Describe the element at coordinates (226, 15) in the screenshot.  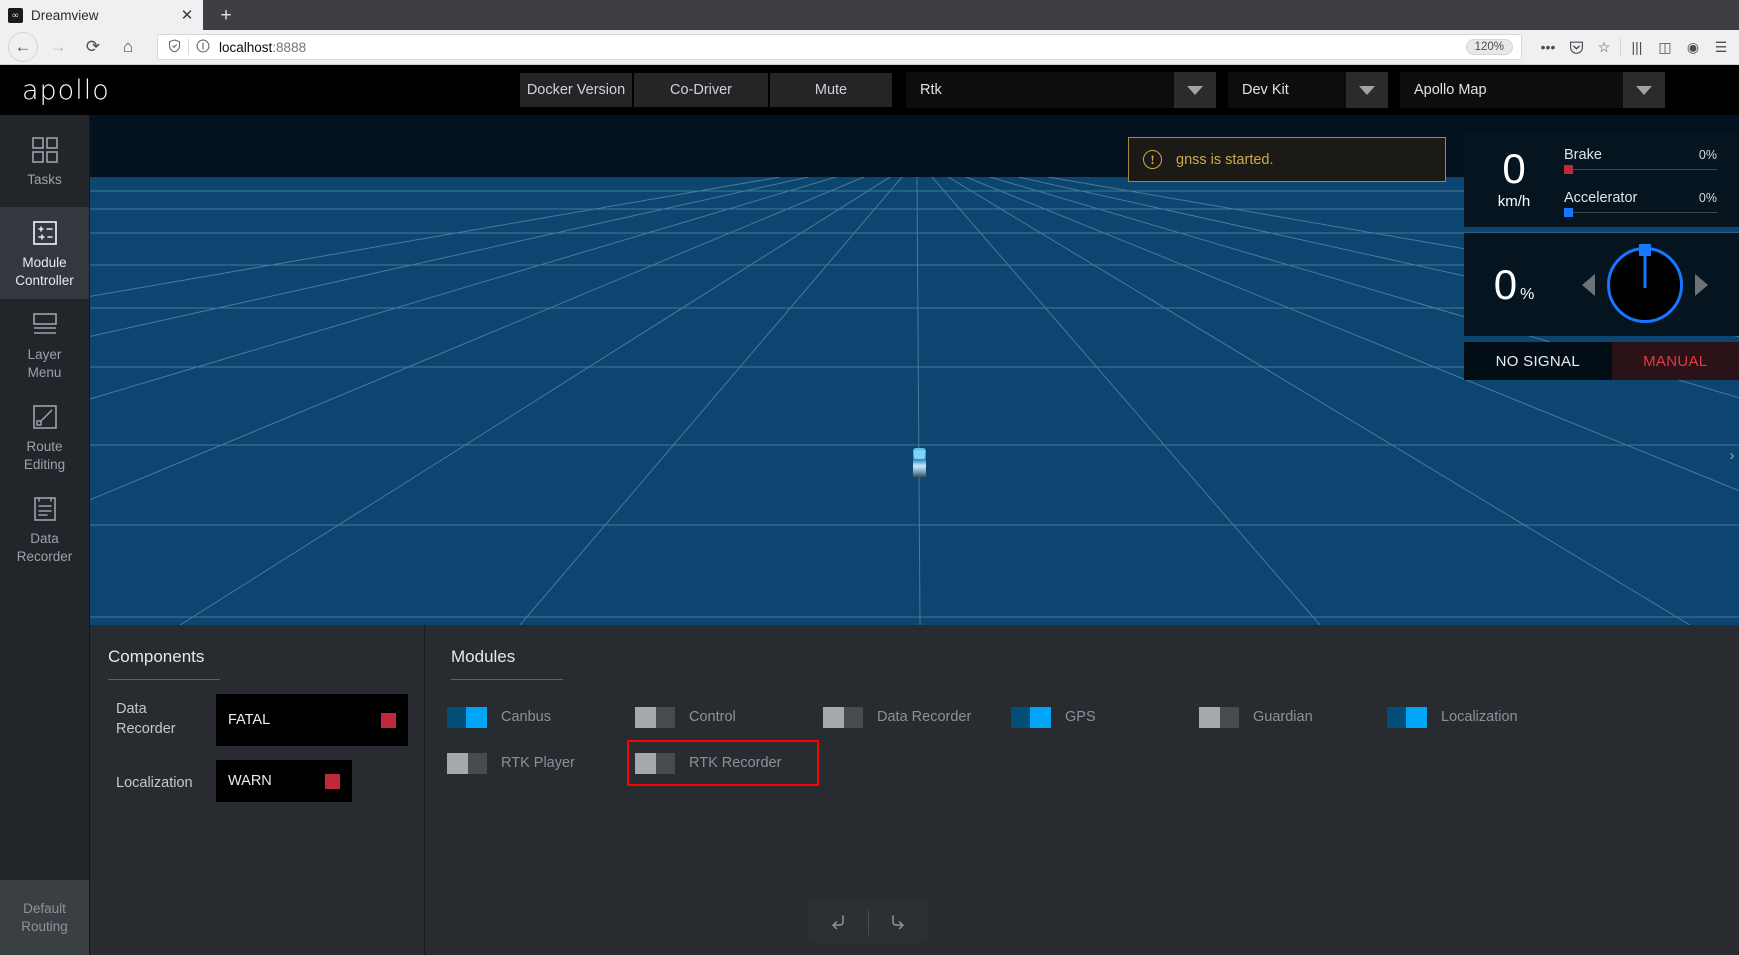
I see `new-tab-icon: +` at that location.